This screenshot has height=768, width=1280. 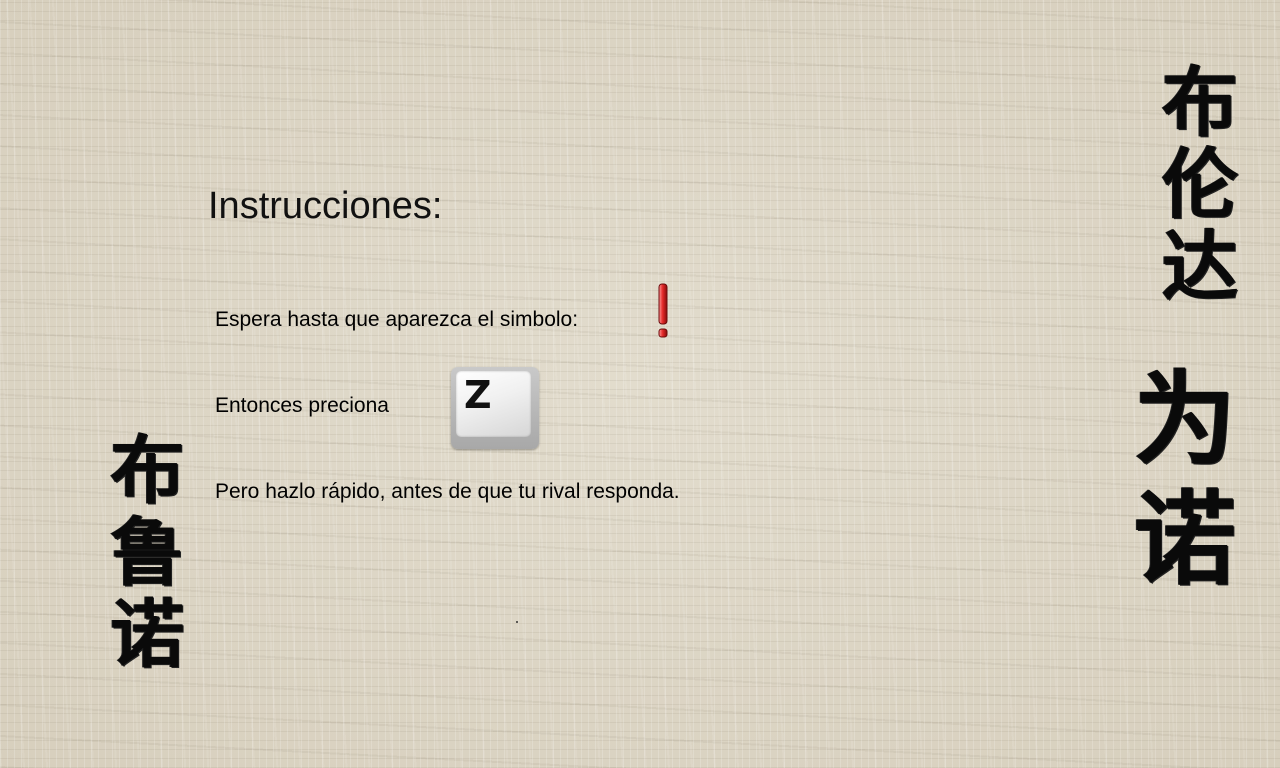 I want to click on calligraphy-char: 为, so click(x=1185, y=420).